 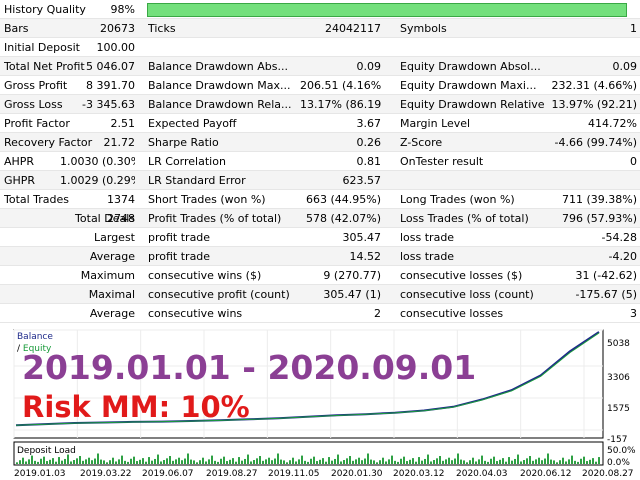 I want to click on report-value: 3.67, so click(x=369, y=123).